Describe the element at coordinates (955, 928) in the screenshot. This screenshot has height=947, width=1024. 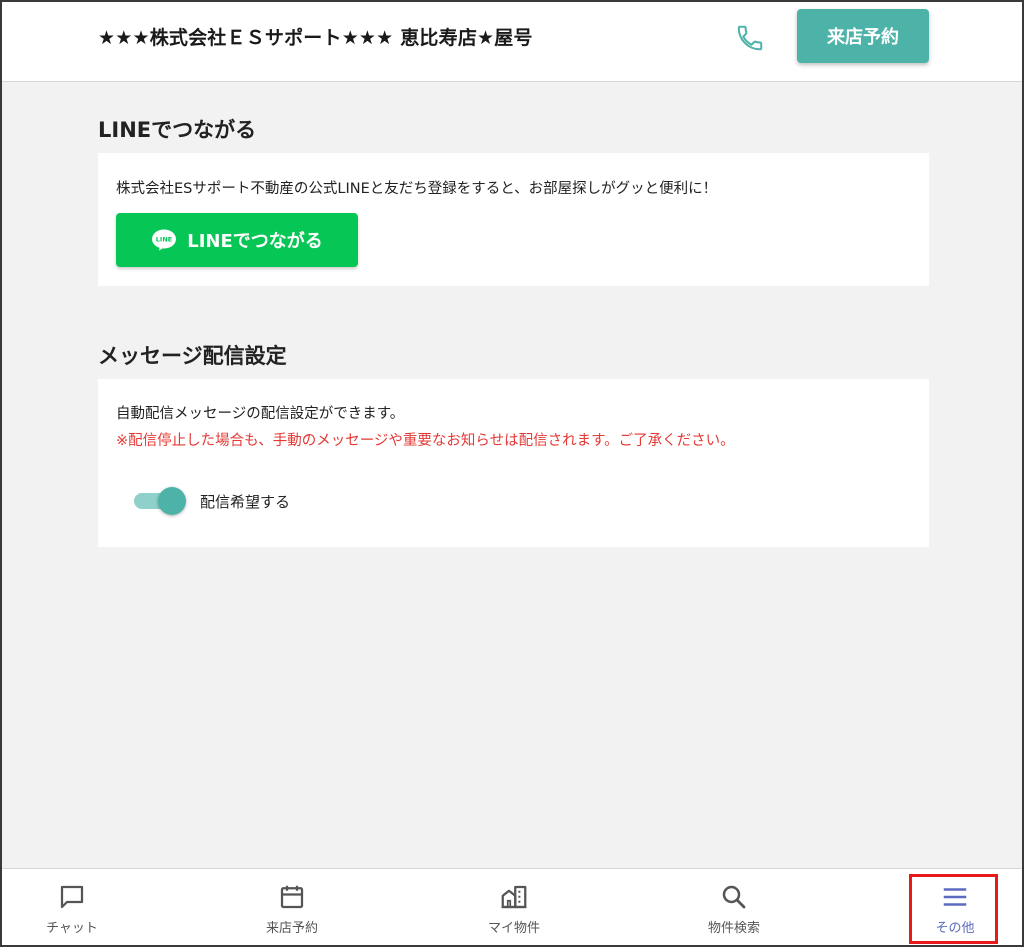
I see `nav-label-other: その他` at that location.